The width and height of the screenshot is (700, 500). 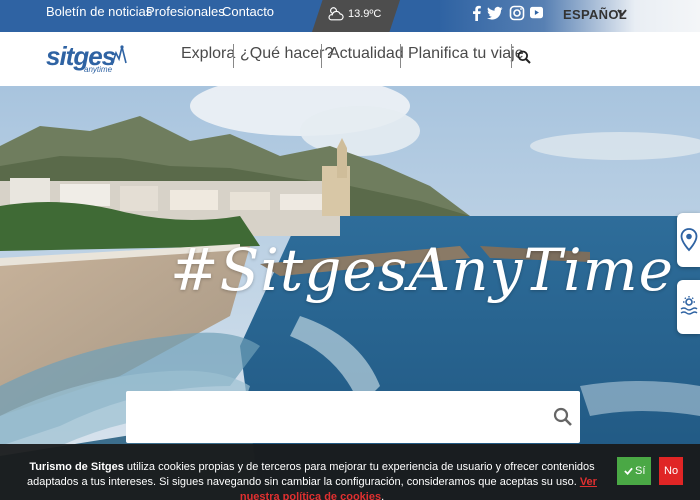 What do you see at coordinates (536, 12) in the screenshot?
I see `youtube-icon` at bounding box center [536, 12].